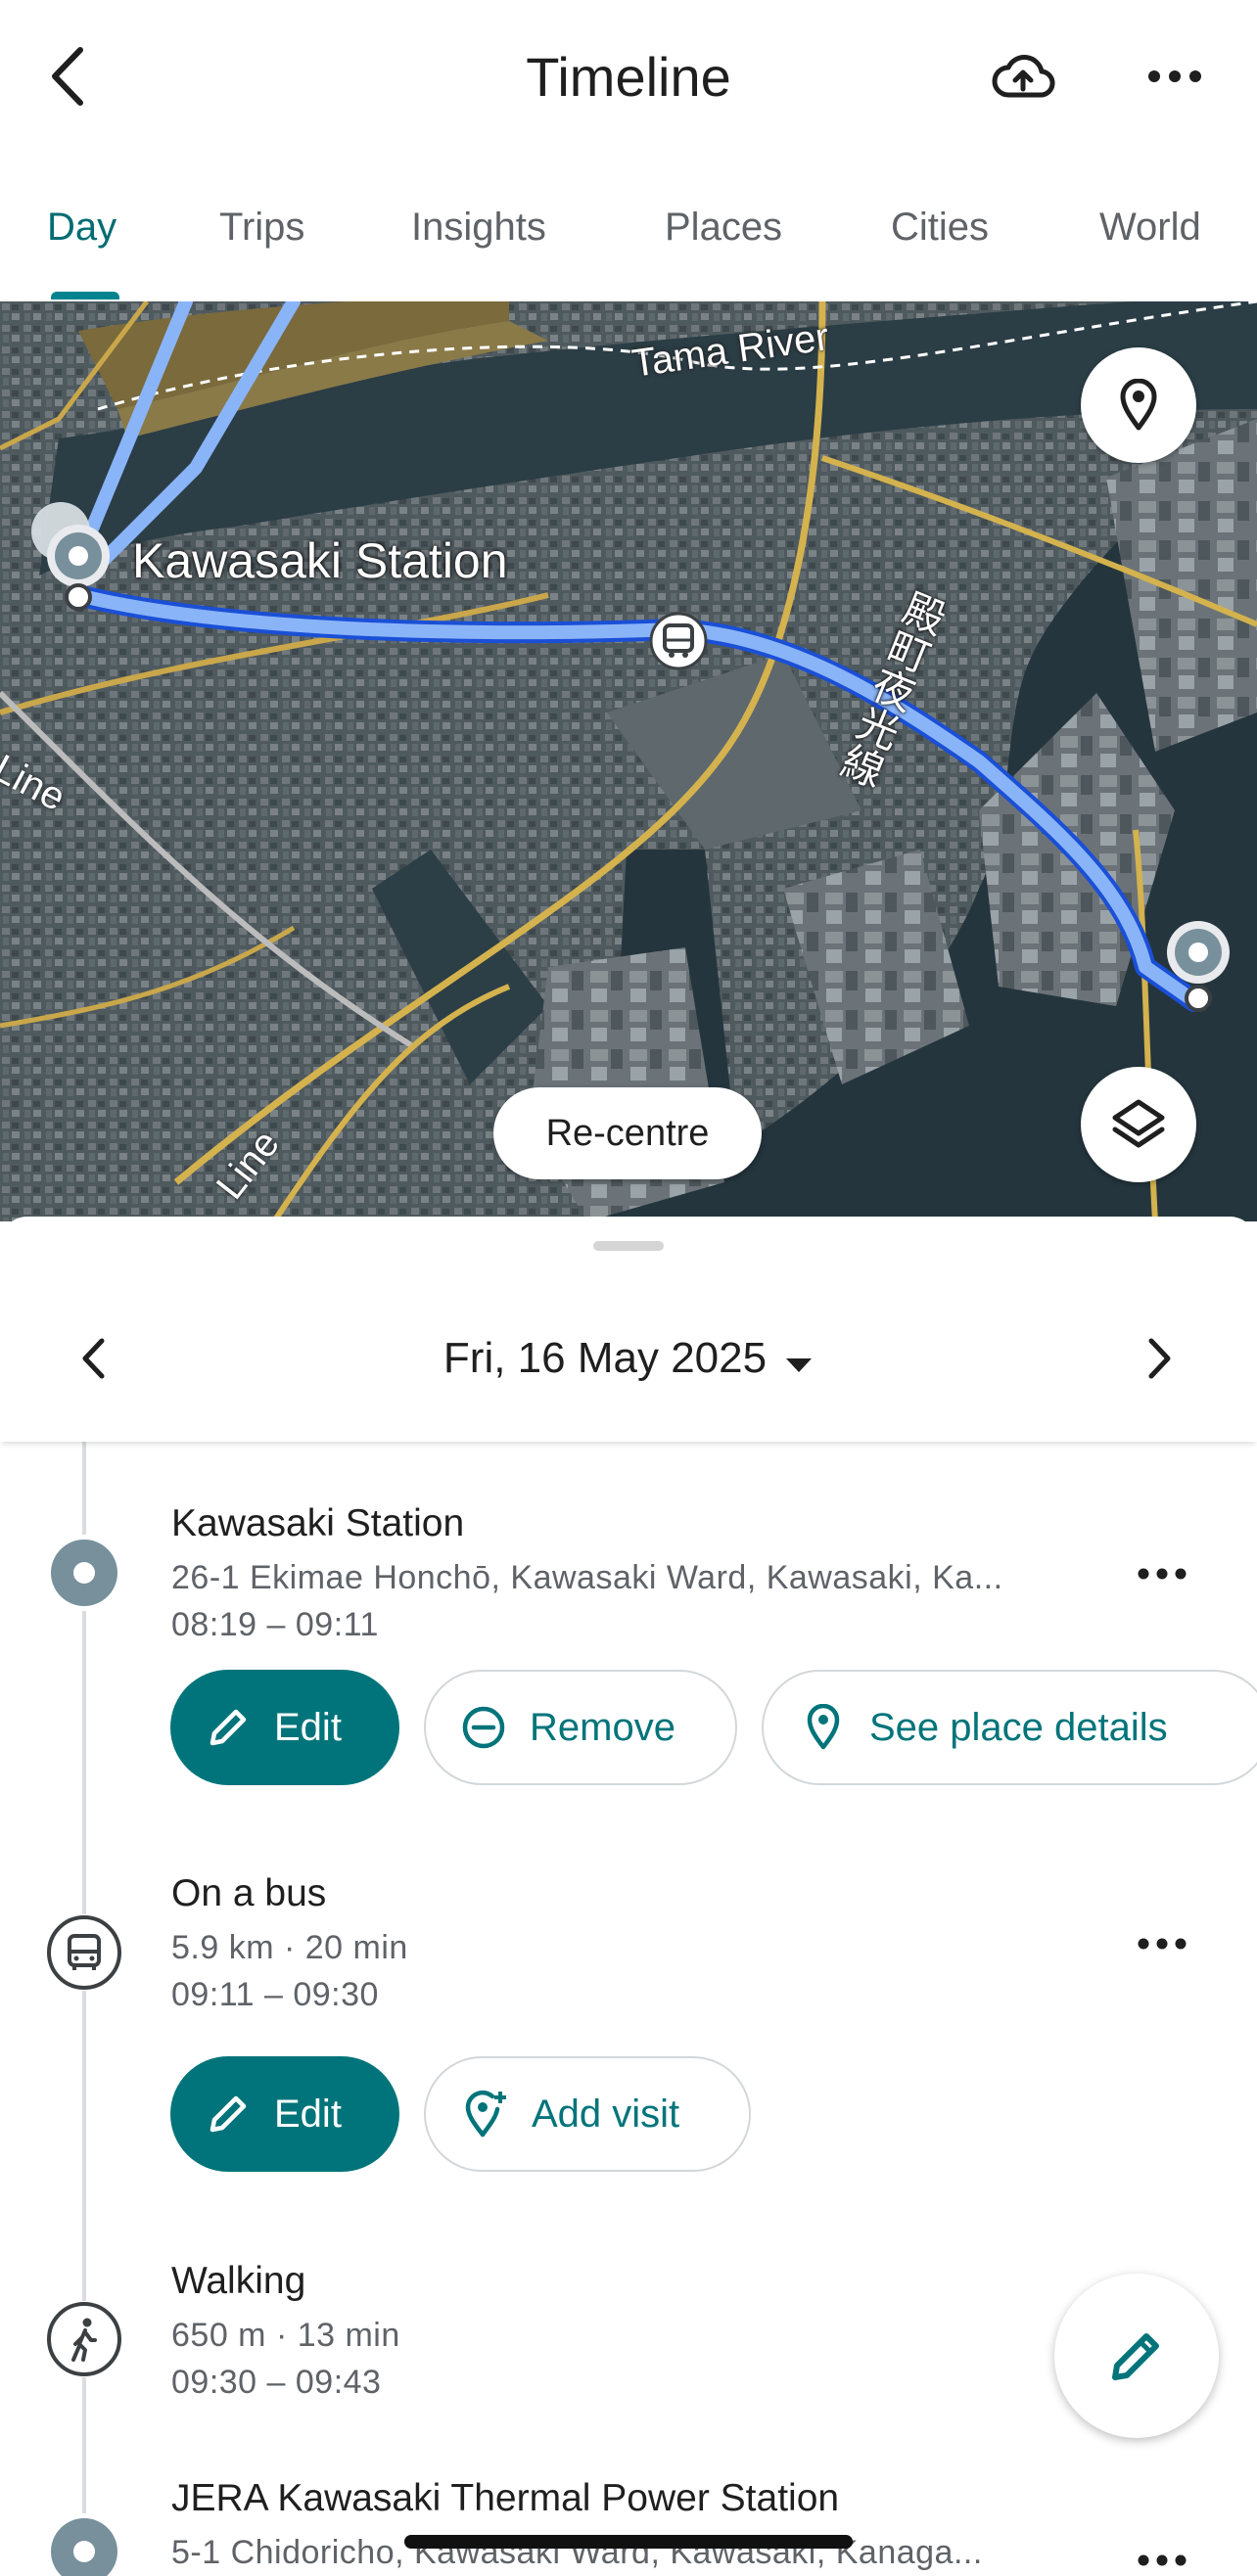 This screenshot has width=1257, height=2576. Describe the element at coordinates (275, 1624) in the screenshot. I see `entry-time: 08:19 – 09:11` at that location.